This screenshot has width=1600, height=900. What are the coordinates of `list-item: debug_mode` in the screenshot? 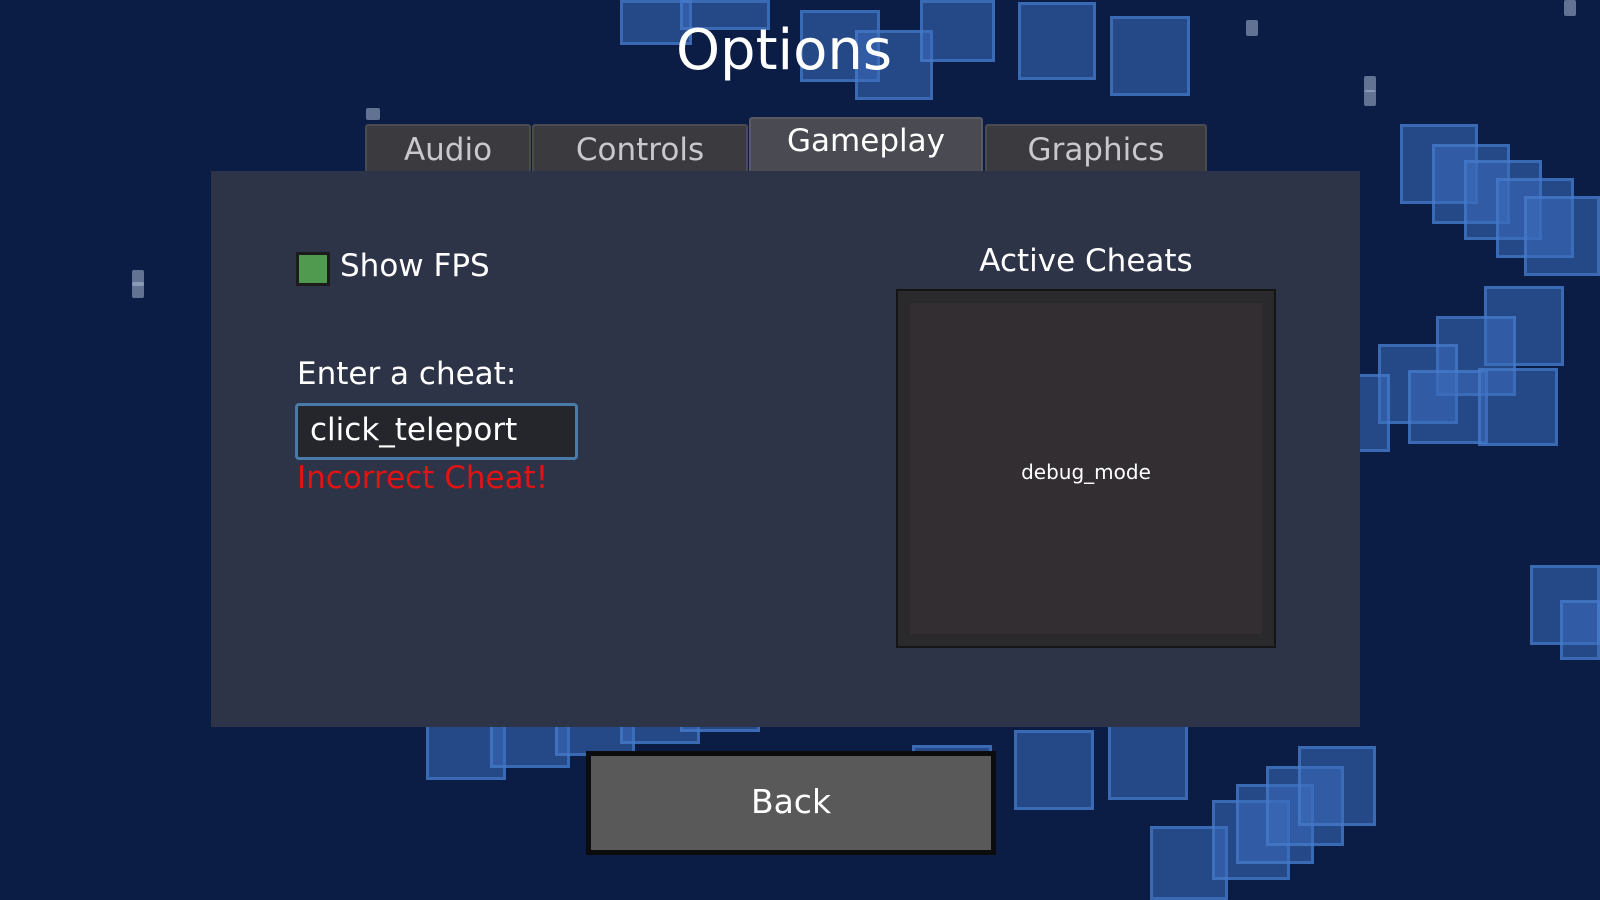 It's located at (1086, 472).